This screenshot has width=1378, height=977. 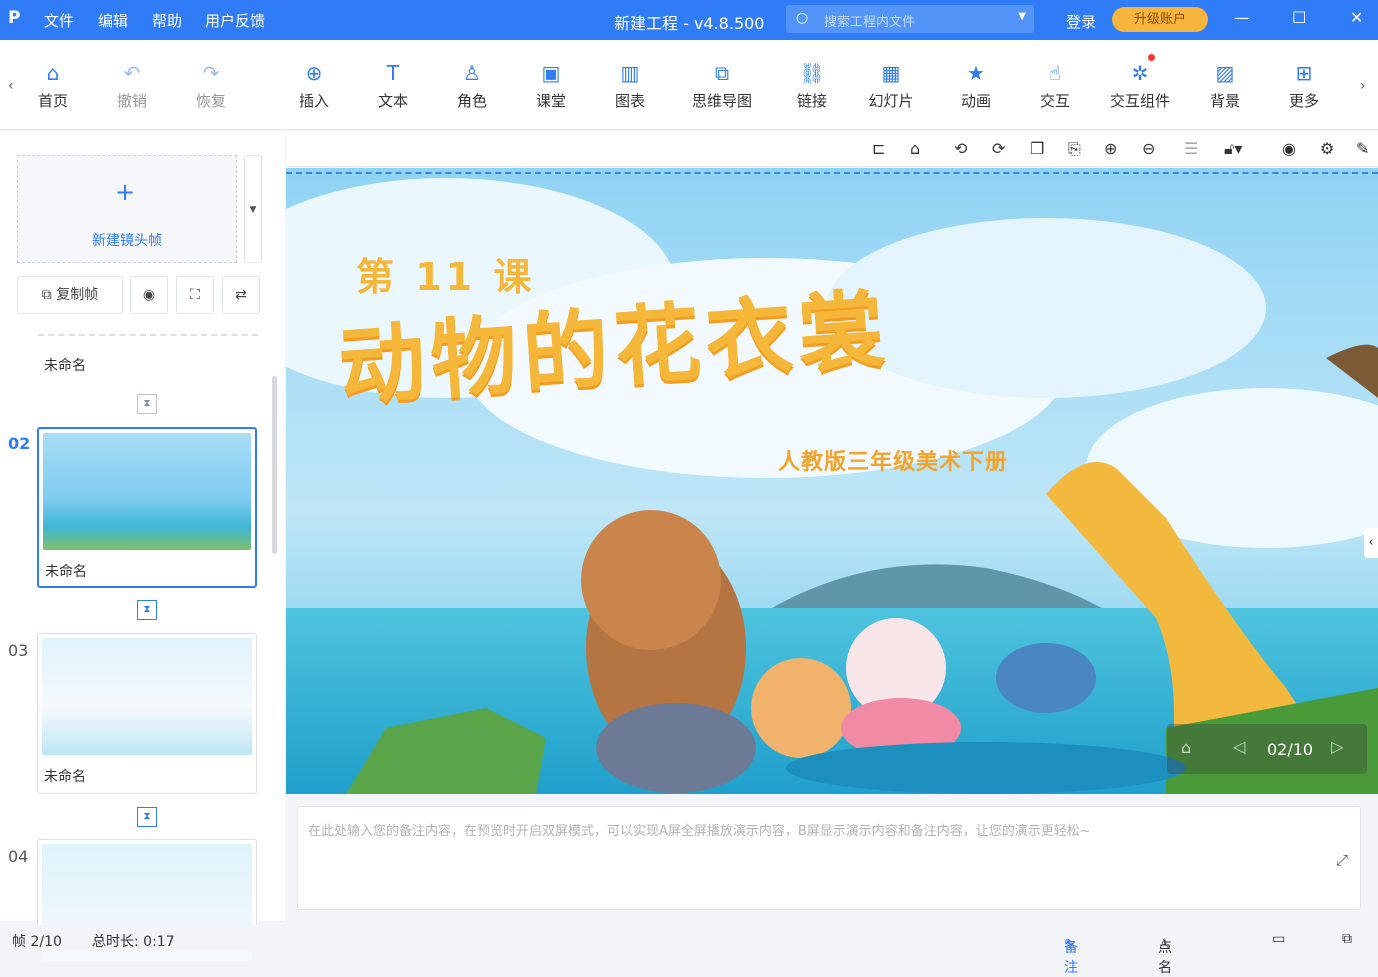 What do you see at coordinates (802, 18) in the screenshot?
I see `search-icon: ○` at bounding box center [802, 18].